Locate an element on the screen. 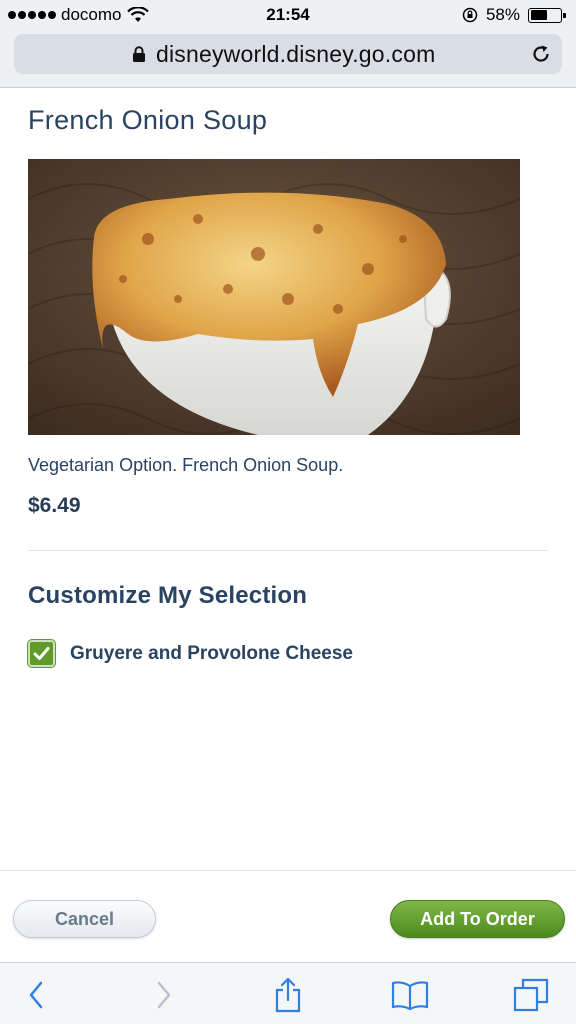 Image resolution: width=576 pixels, height=1024 pixels. option-label: Gruyere and Provolone Cheese is located at coordinates (211, 653).